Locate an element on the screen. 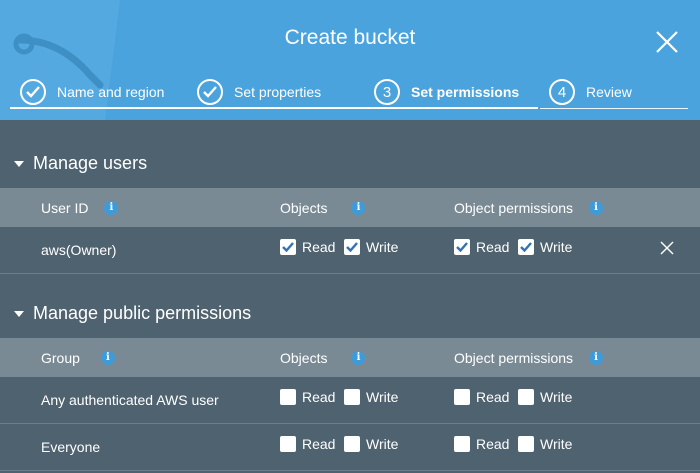  step-set-properties: Set properties is located at coordinates (259, 92).